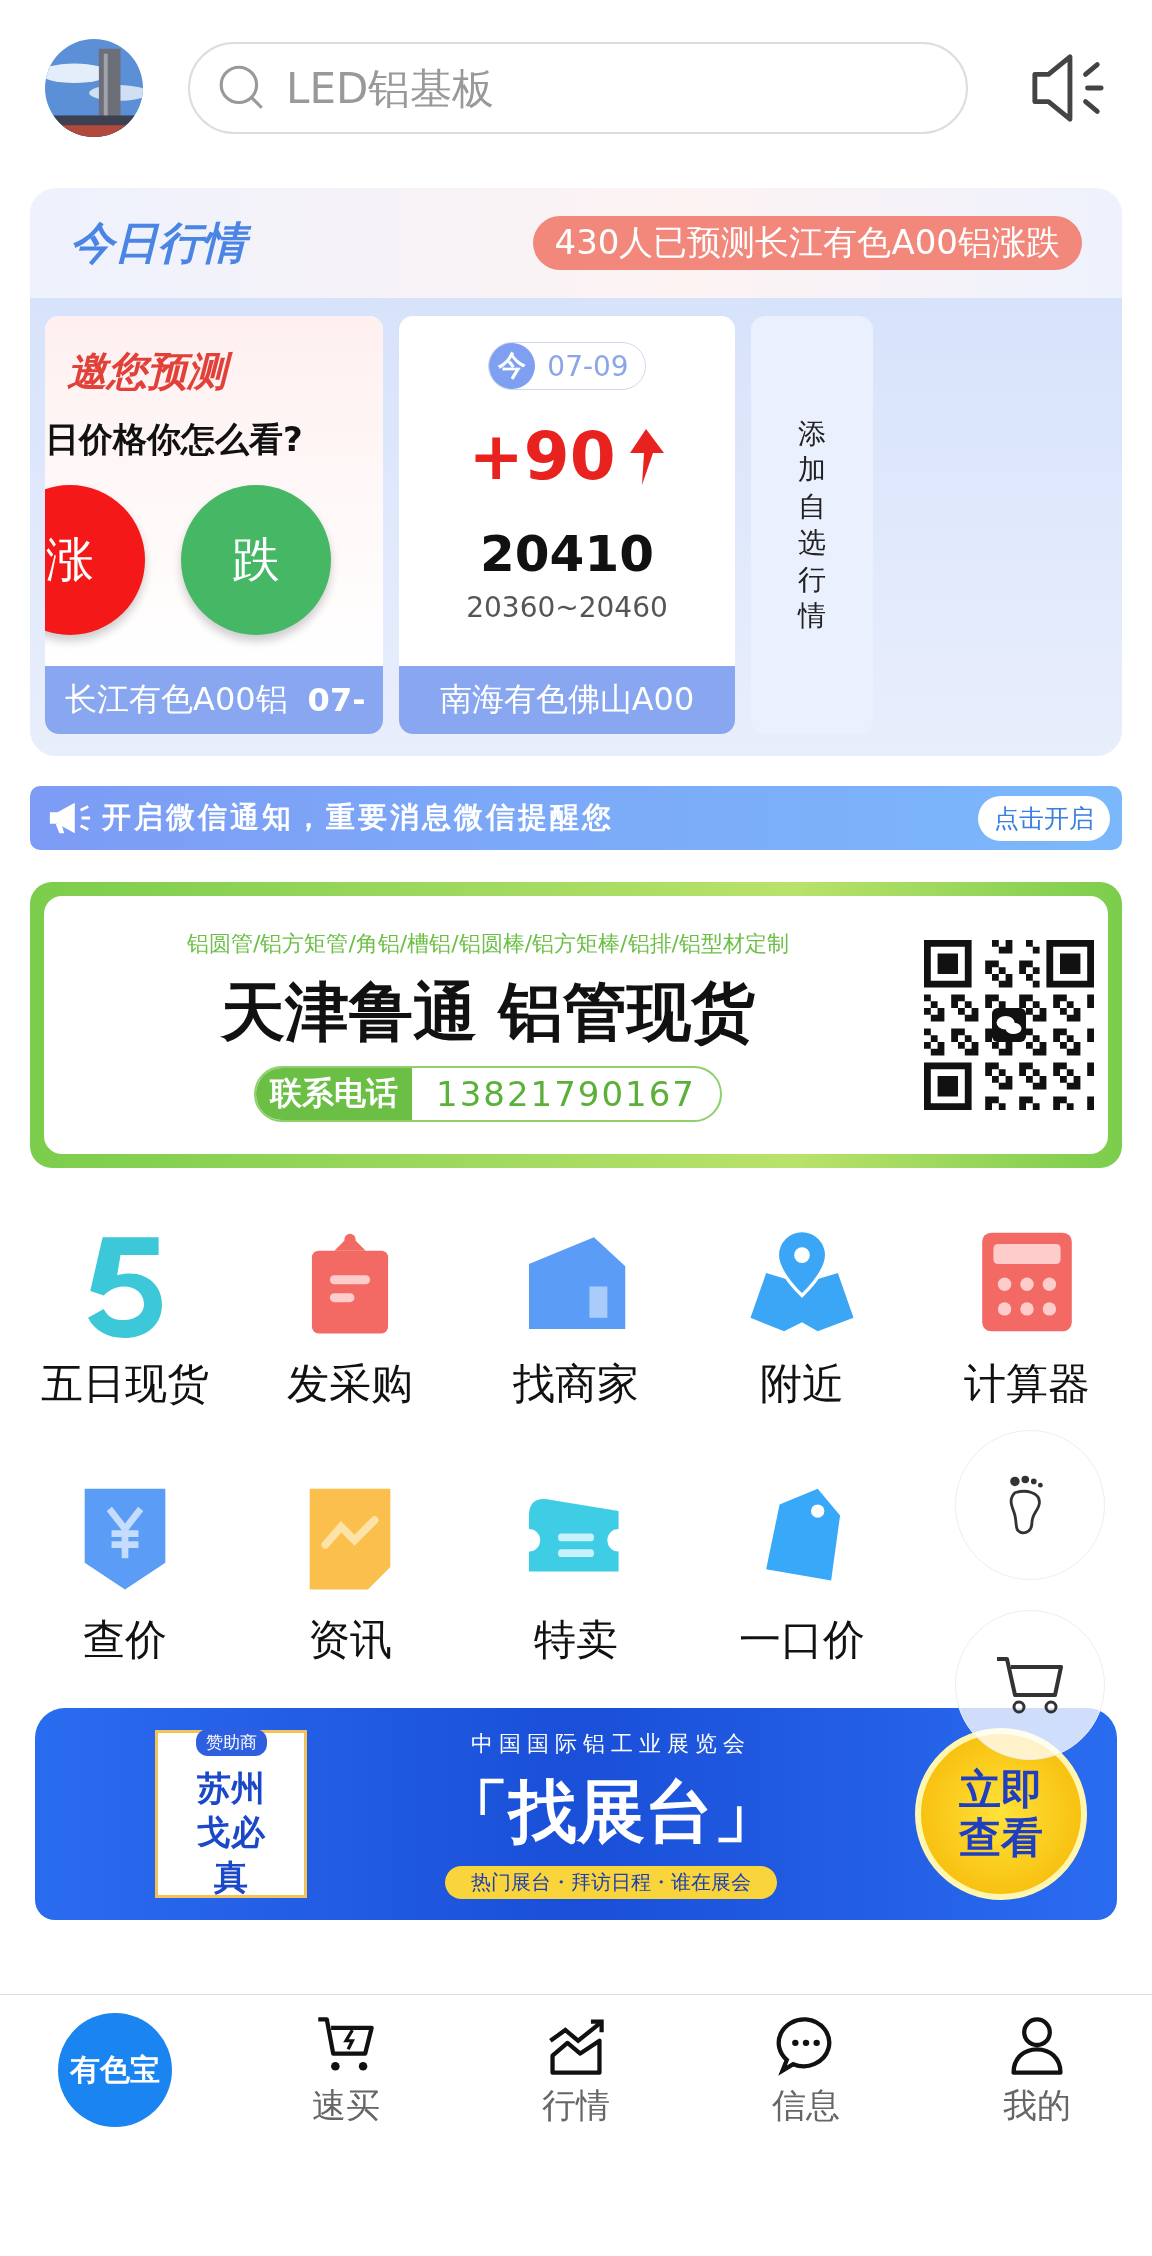 Image resolution: width=1152 pixels, height=2256 pixels. I want to click on product-list: 铝圆管/铝方矩管/角铝/槽铝/铝圆棒/铝方矩棒/铝排/铝型材定制, so click(488, 943).